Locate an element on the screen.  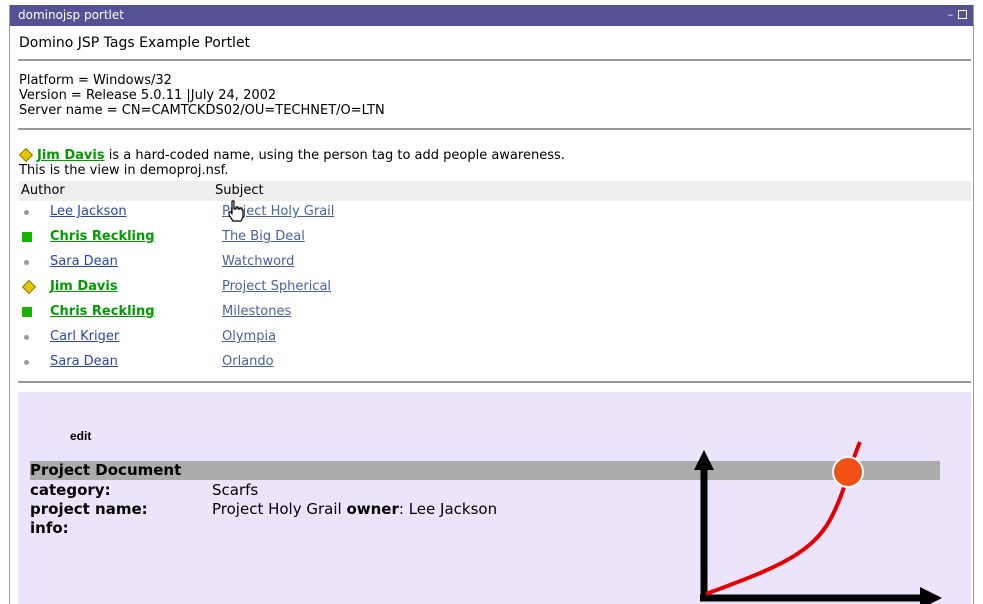
column-subject: Subject is located at coordinates (239, 191).